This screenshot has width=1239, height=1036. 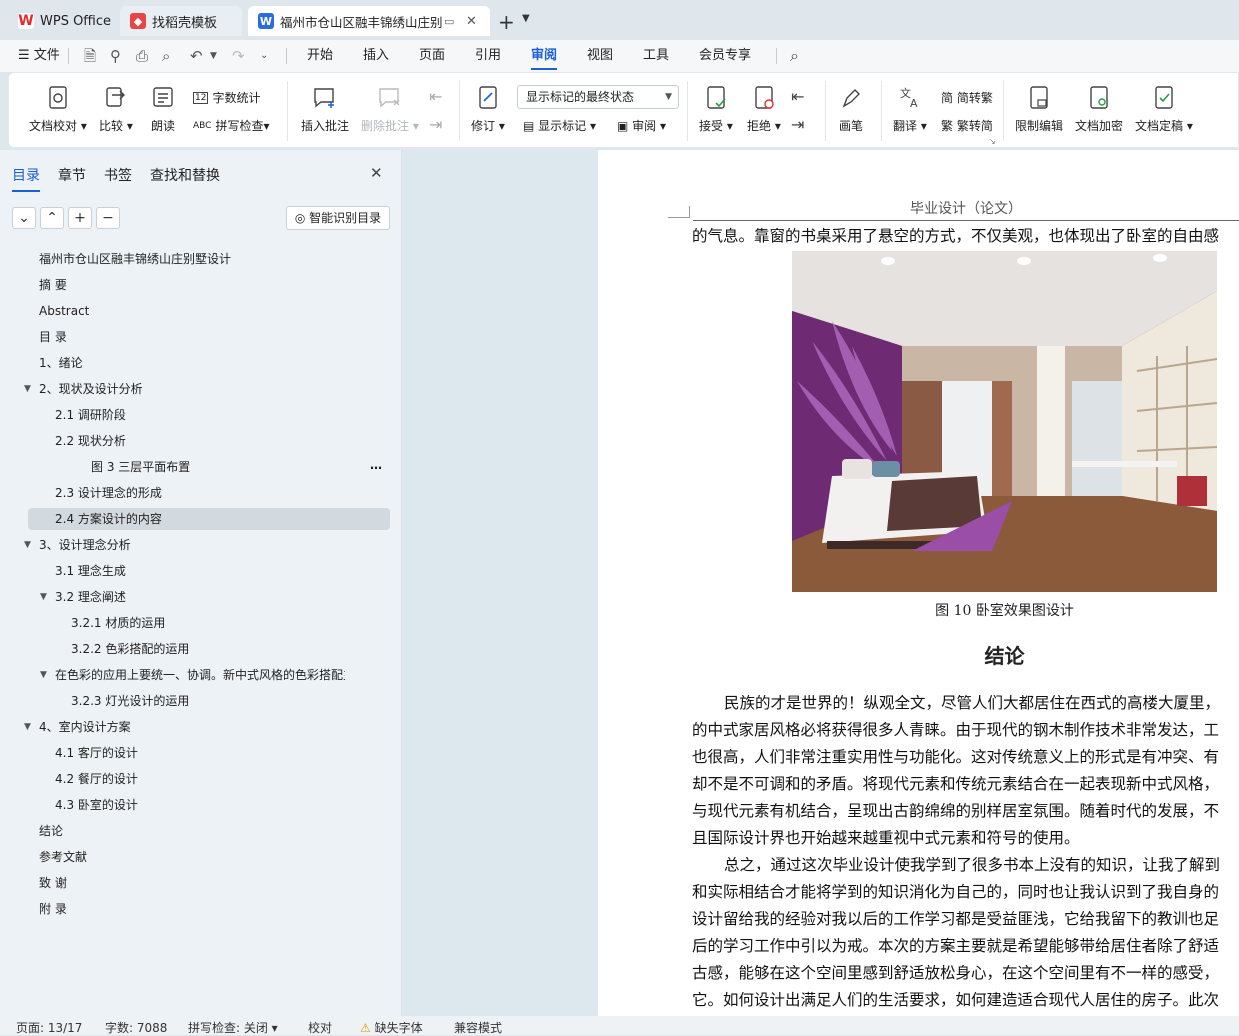 What do you see at coordinates (488, 109) in the screenshot?
I see `track-changes-button: 修订 ▾` at bounding box center [488, 109].